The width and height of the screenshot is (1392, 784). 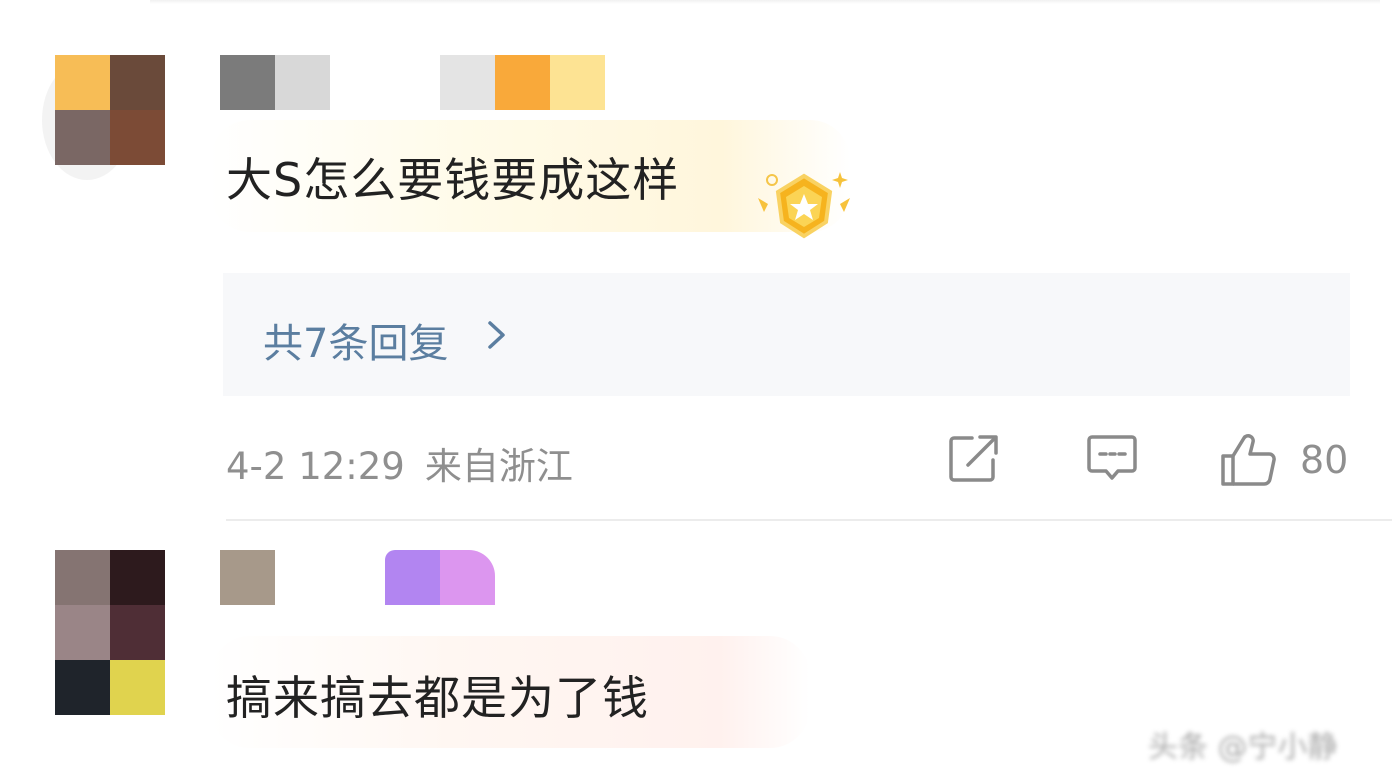 What do you see at coordinates (1243, 747) in the screenshot?
I see `watermark: 头条 @宁小静` at bounding box center [1243, 747].